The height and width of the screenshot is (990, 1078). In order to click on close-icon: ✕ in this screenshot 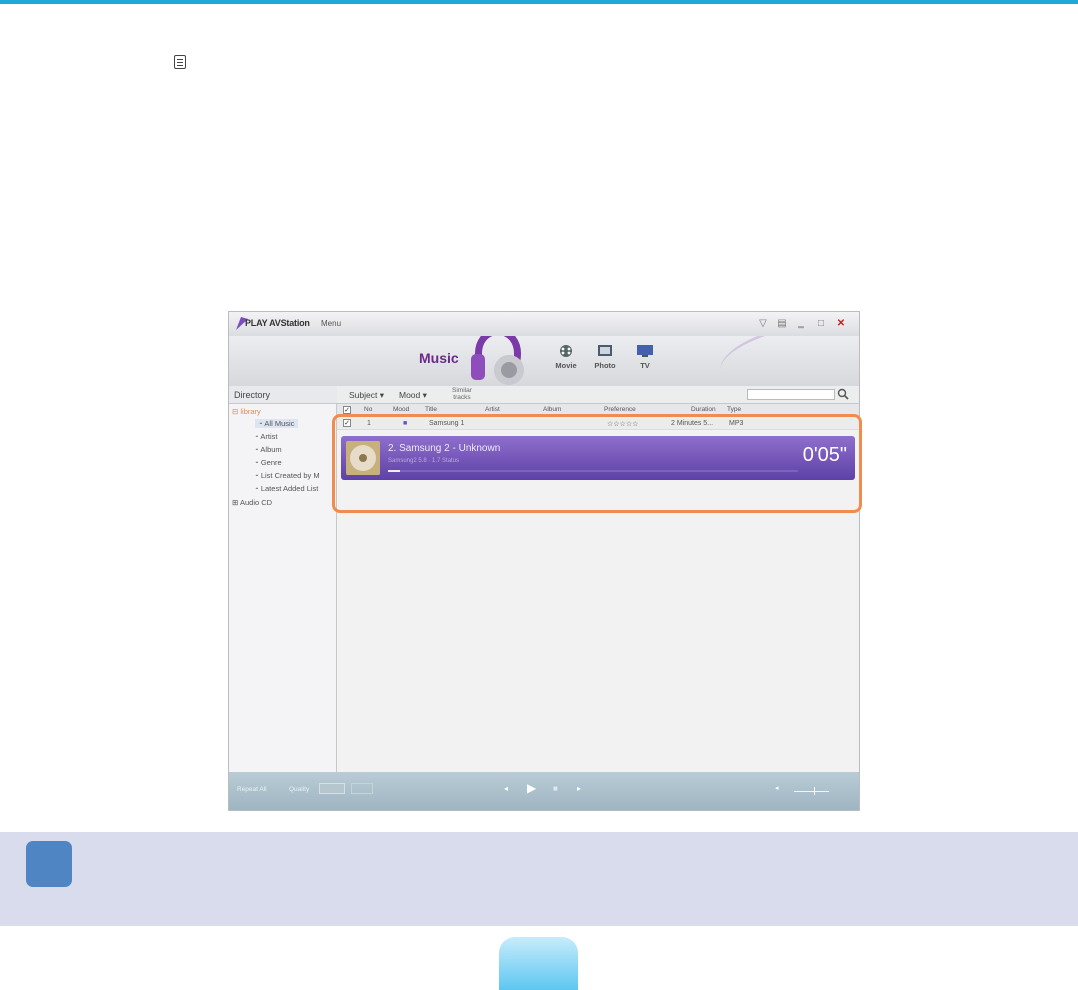, I will do `click(841, 324)`.